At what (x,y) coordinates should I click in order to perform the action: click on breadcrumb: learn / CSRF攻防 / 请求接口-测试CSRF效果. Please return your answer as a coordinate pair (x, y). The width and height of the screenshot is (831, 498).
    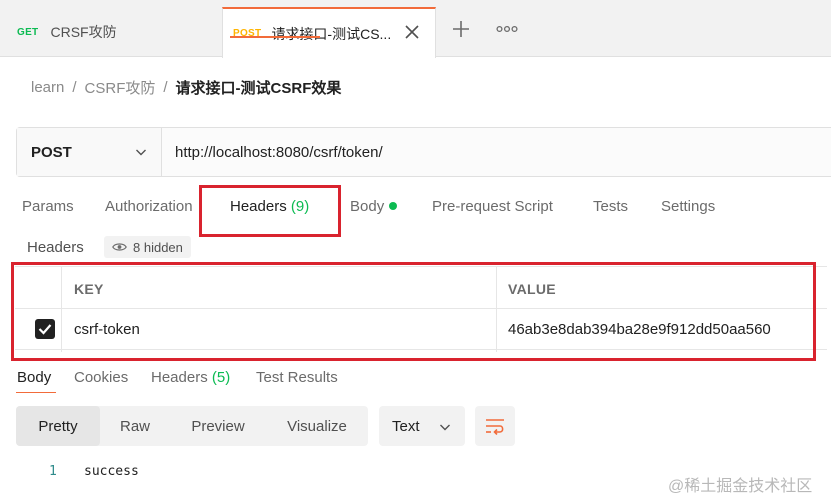
    Looking at the image, I should click on (186, 87).